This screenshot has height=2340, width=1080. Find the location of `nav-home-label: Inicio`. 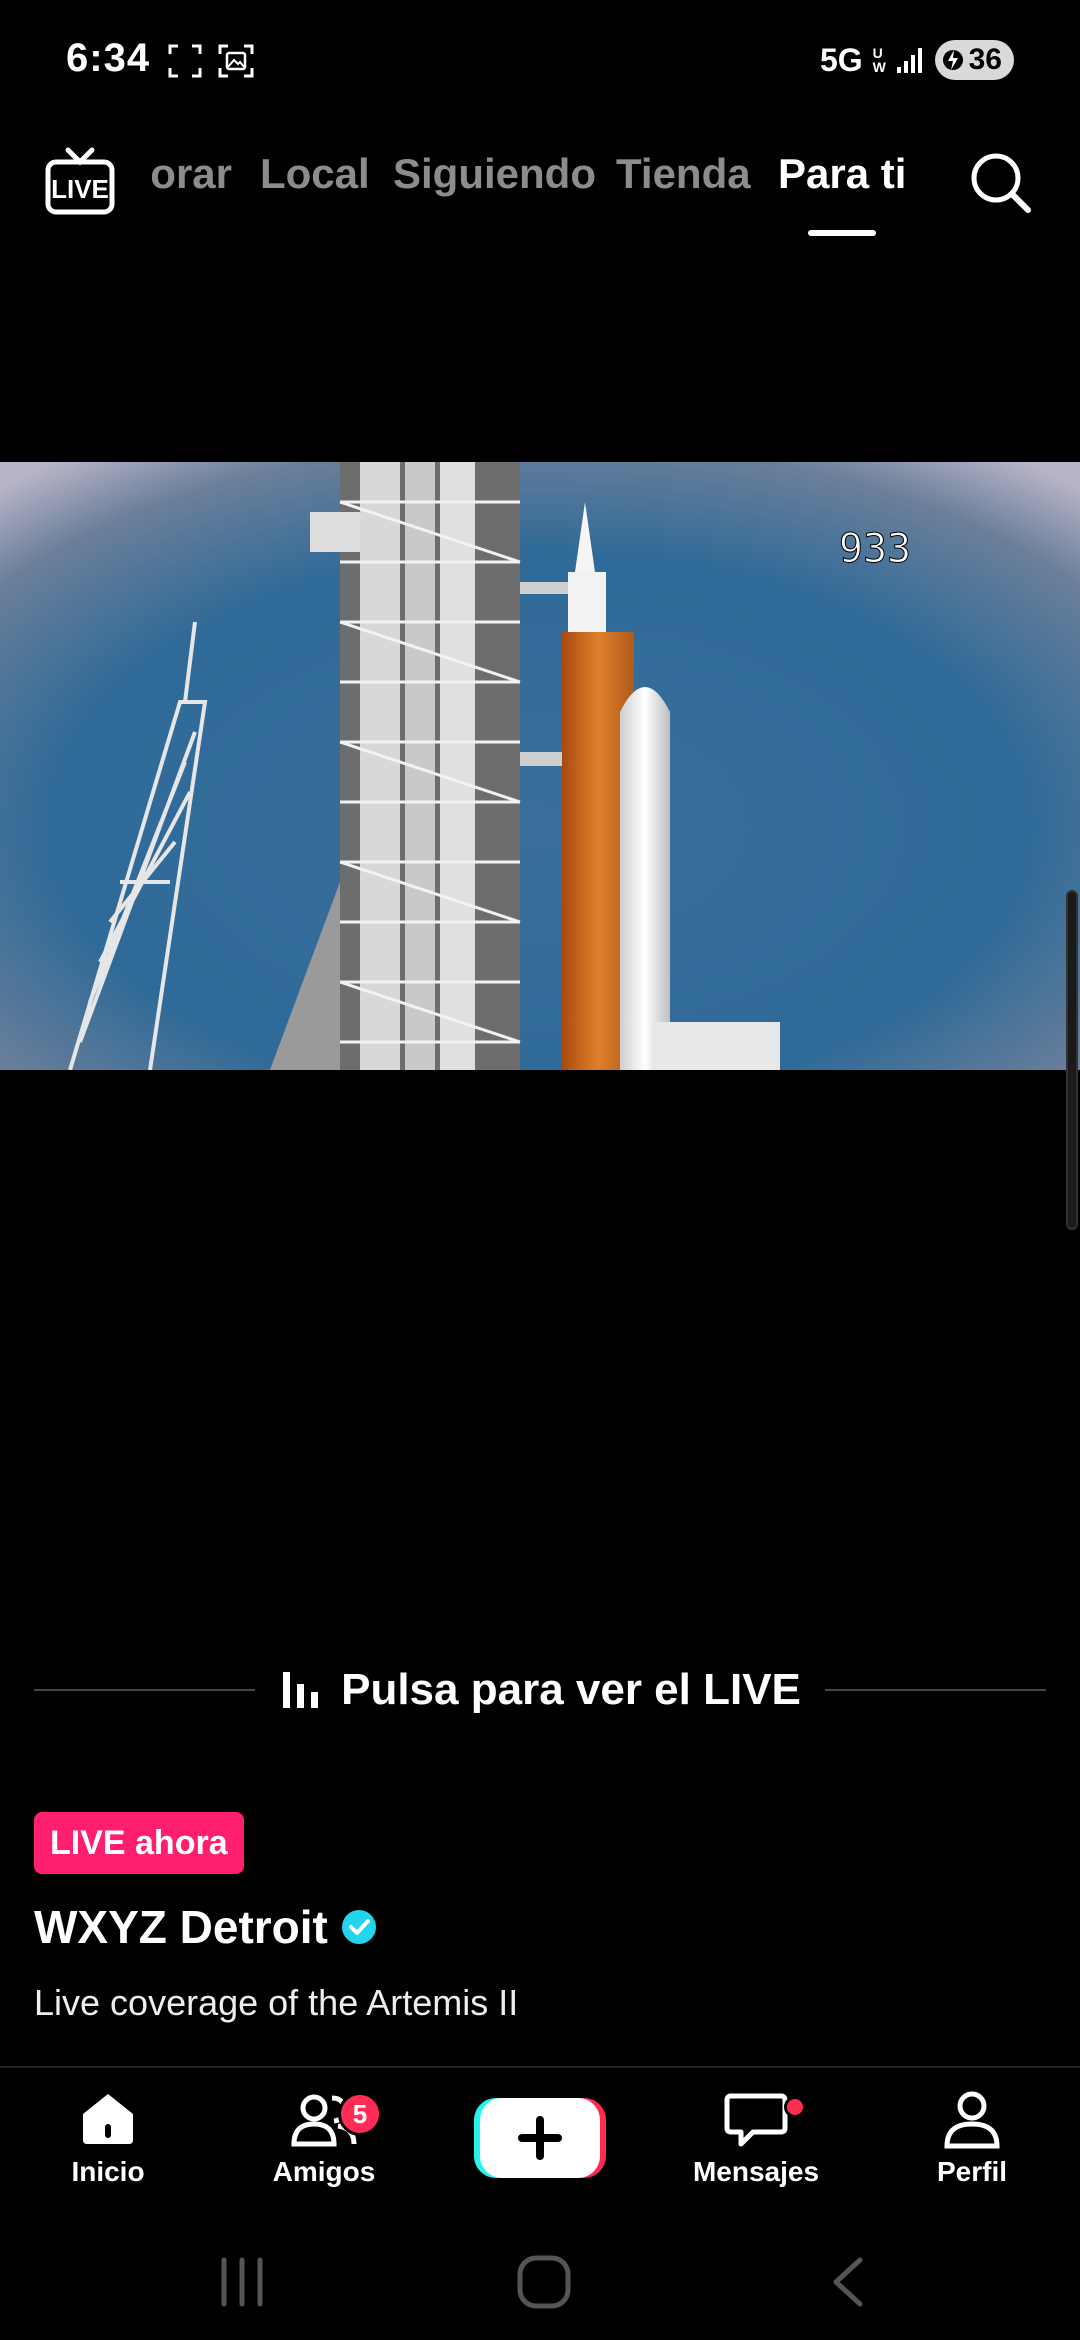

nav-home-label: Inicio is located at coordinates (108, 2171).